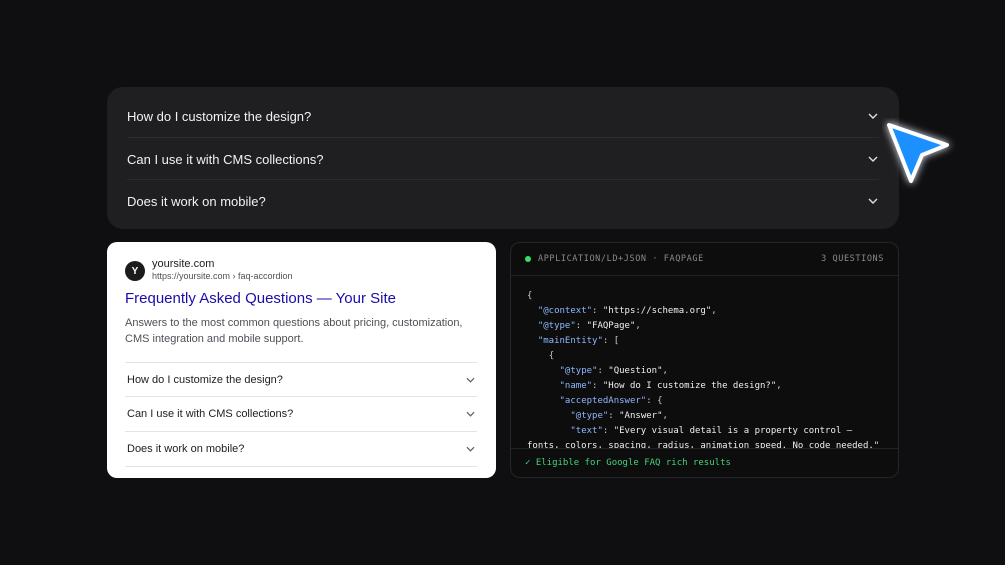 The height and width of the screenshot is (565, 1005). I want to click on faq-item: Can I use it with CMS collections?, so click(503, 158).